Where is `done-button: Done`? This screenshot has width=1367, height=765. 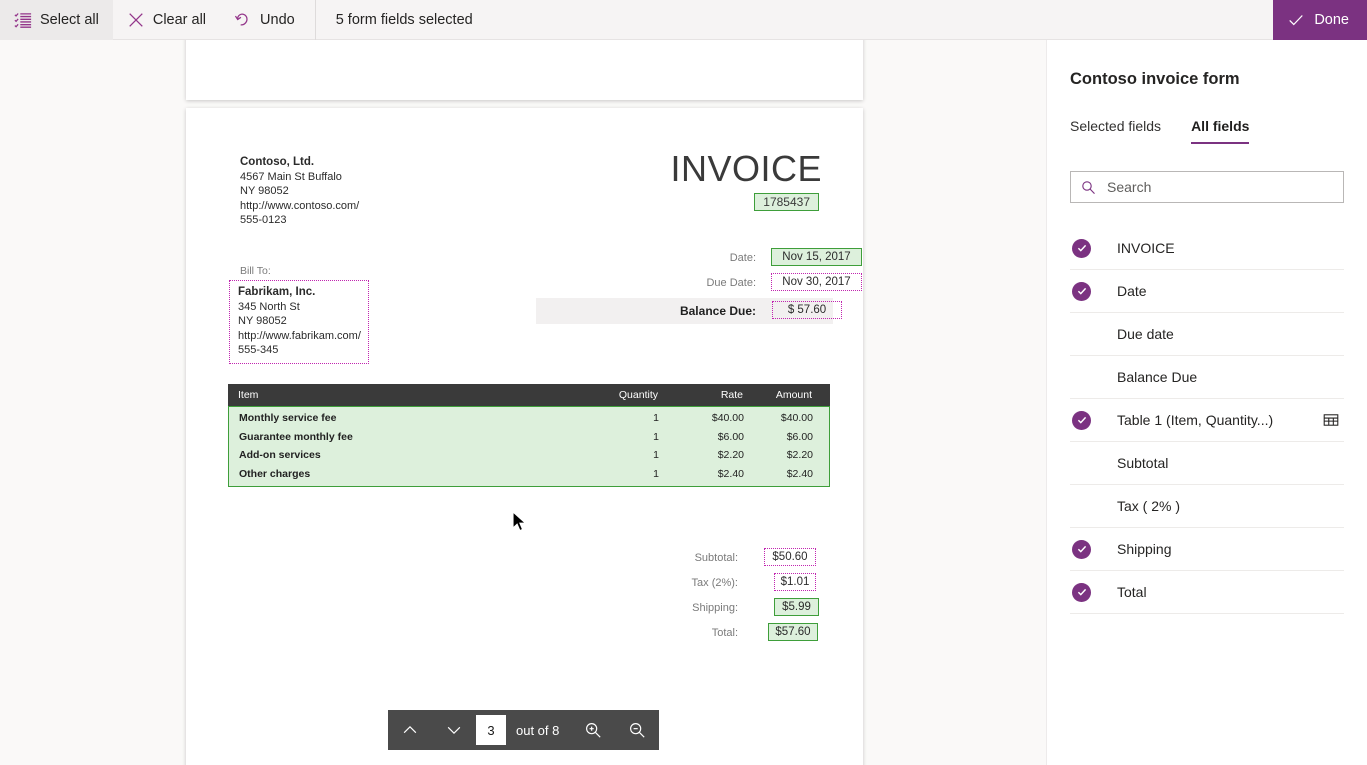
done-button: Done is located at coordinates (1320, 20).